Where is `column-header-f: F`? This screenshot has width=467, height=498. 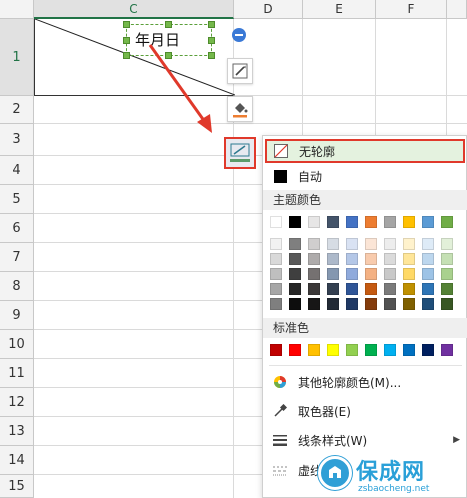
column-header-f: F is located at coordinates (411, 9).